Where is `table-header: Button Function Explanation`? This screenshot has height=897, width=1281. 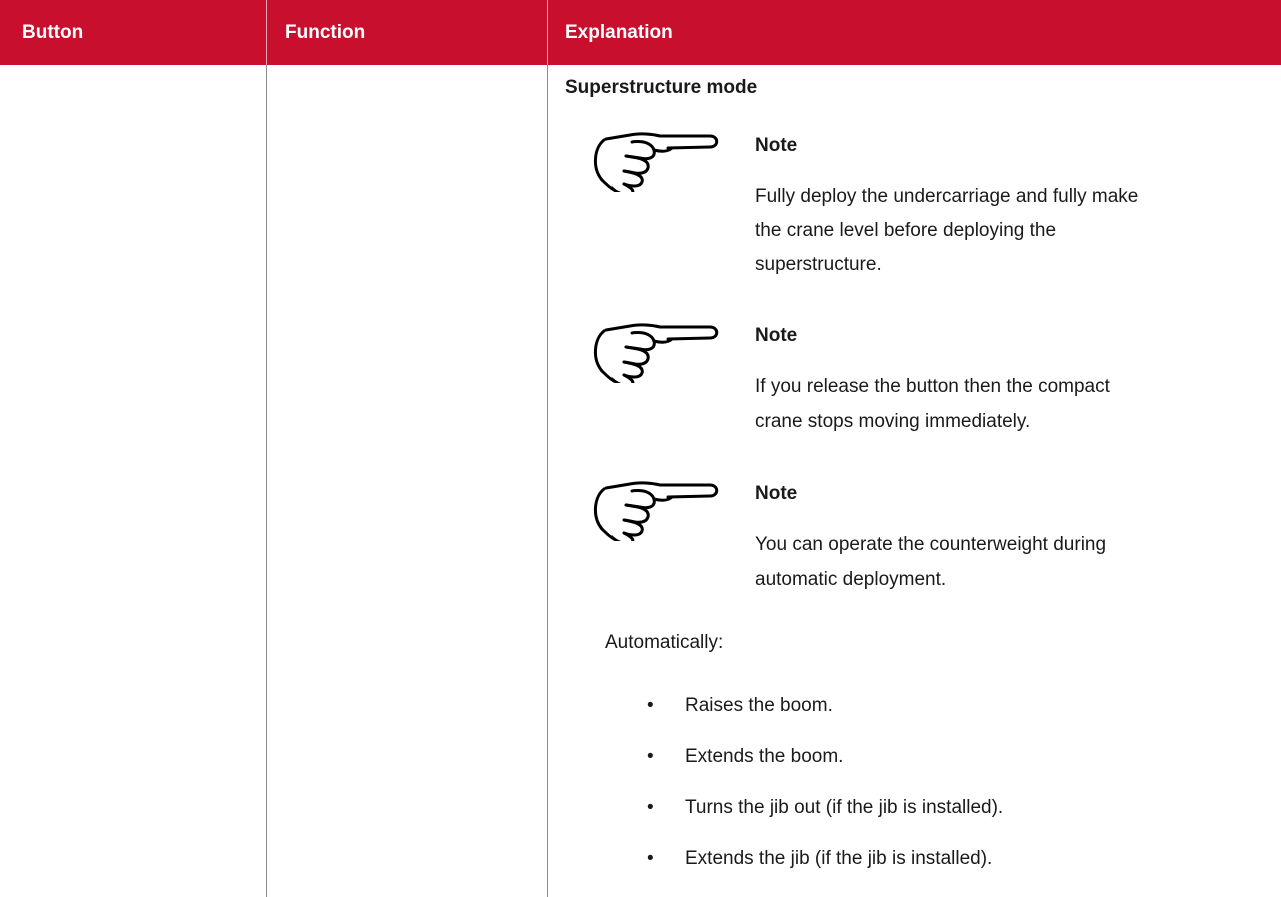 table-header: Button Function Explanation is located at coordinates (640, 32).